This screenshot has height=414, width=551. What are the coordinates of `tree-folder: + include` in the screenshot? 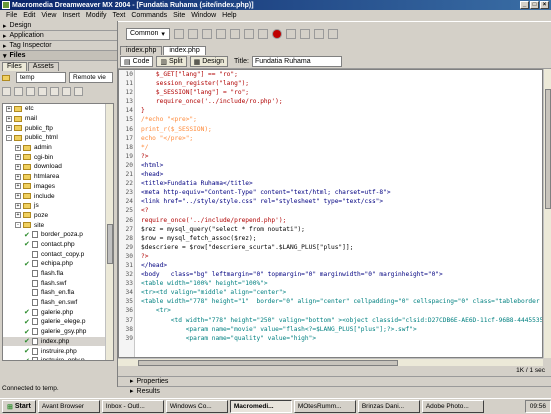 It's located at (58, 196).